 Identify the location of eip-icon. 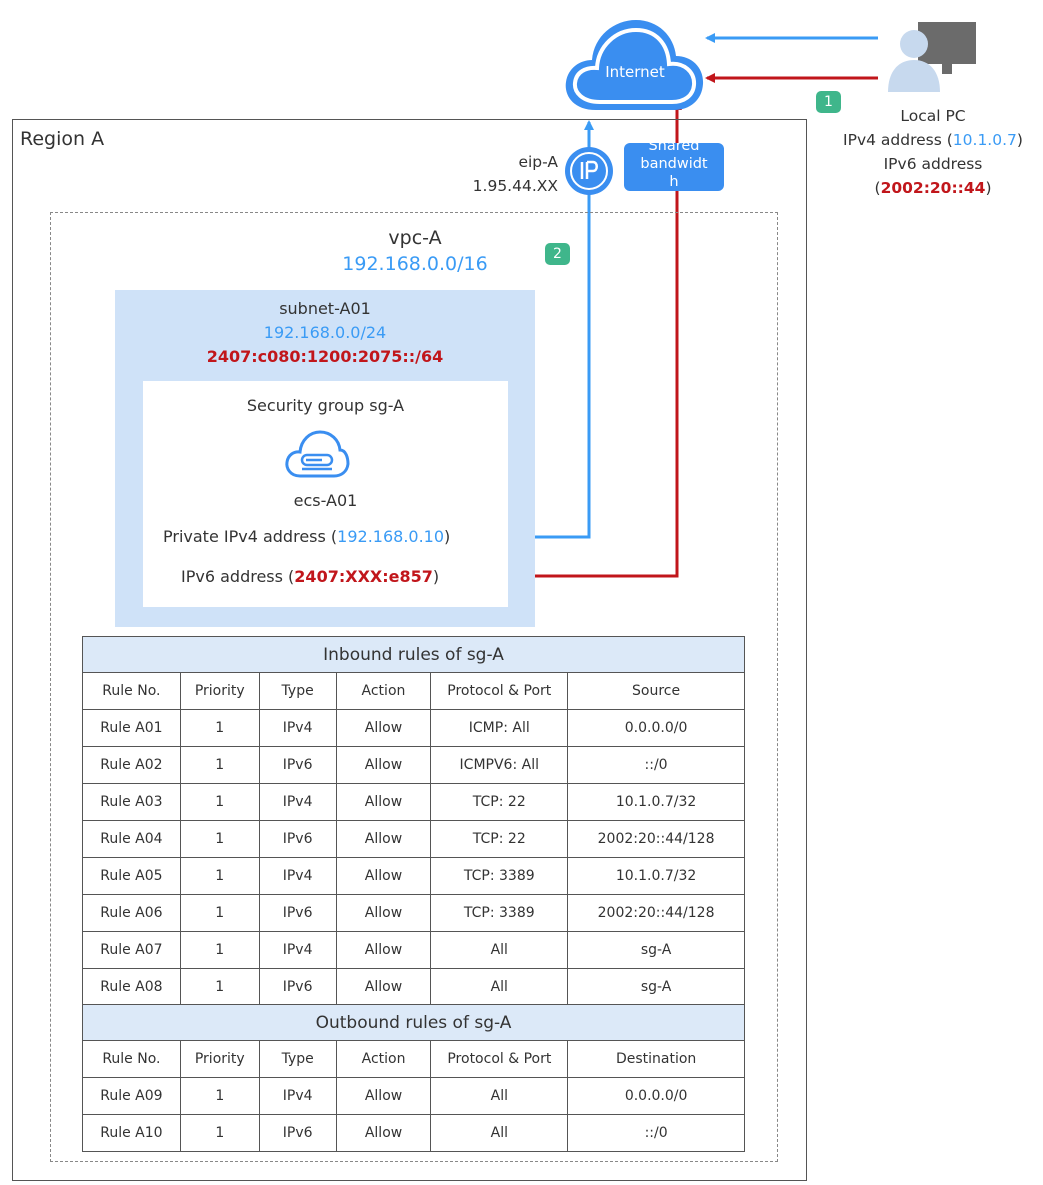
(589, 171).